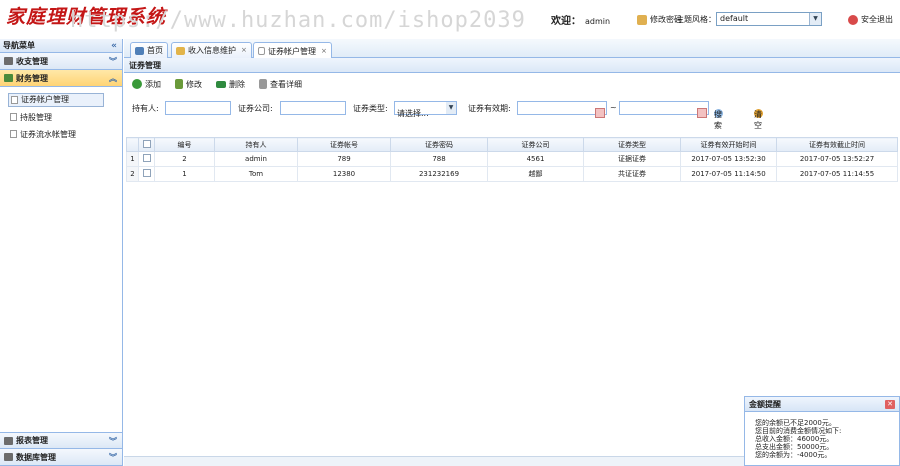 The image size is (900, 466). What do you see at coordinates (489, 108) in the screenshot?
I see `period-label: 证券有效期:` at bounding box center [489, 108].